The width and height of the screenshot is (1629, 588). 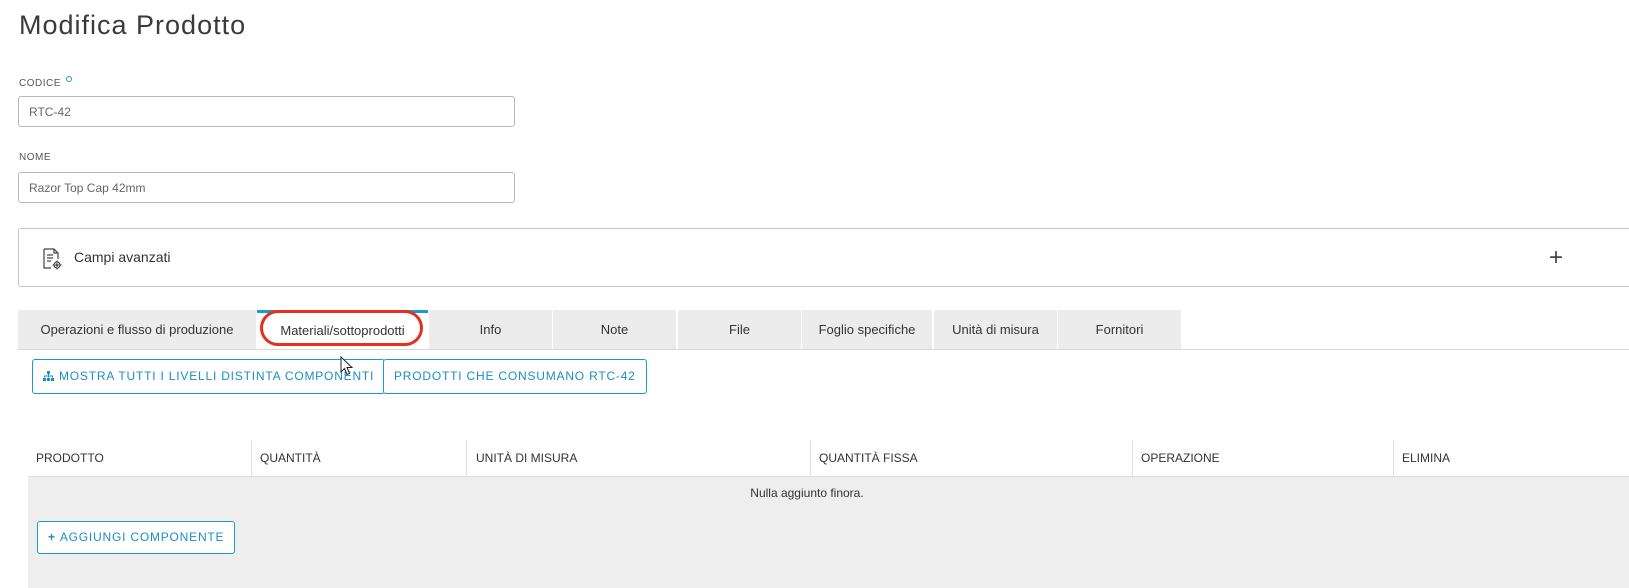 I want to click on plus-icon: +, so click(x=52, y=537).